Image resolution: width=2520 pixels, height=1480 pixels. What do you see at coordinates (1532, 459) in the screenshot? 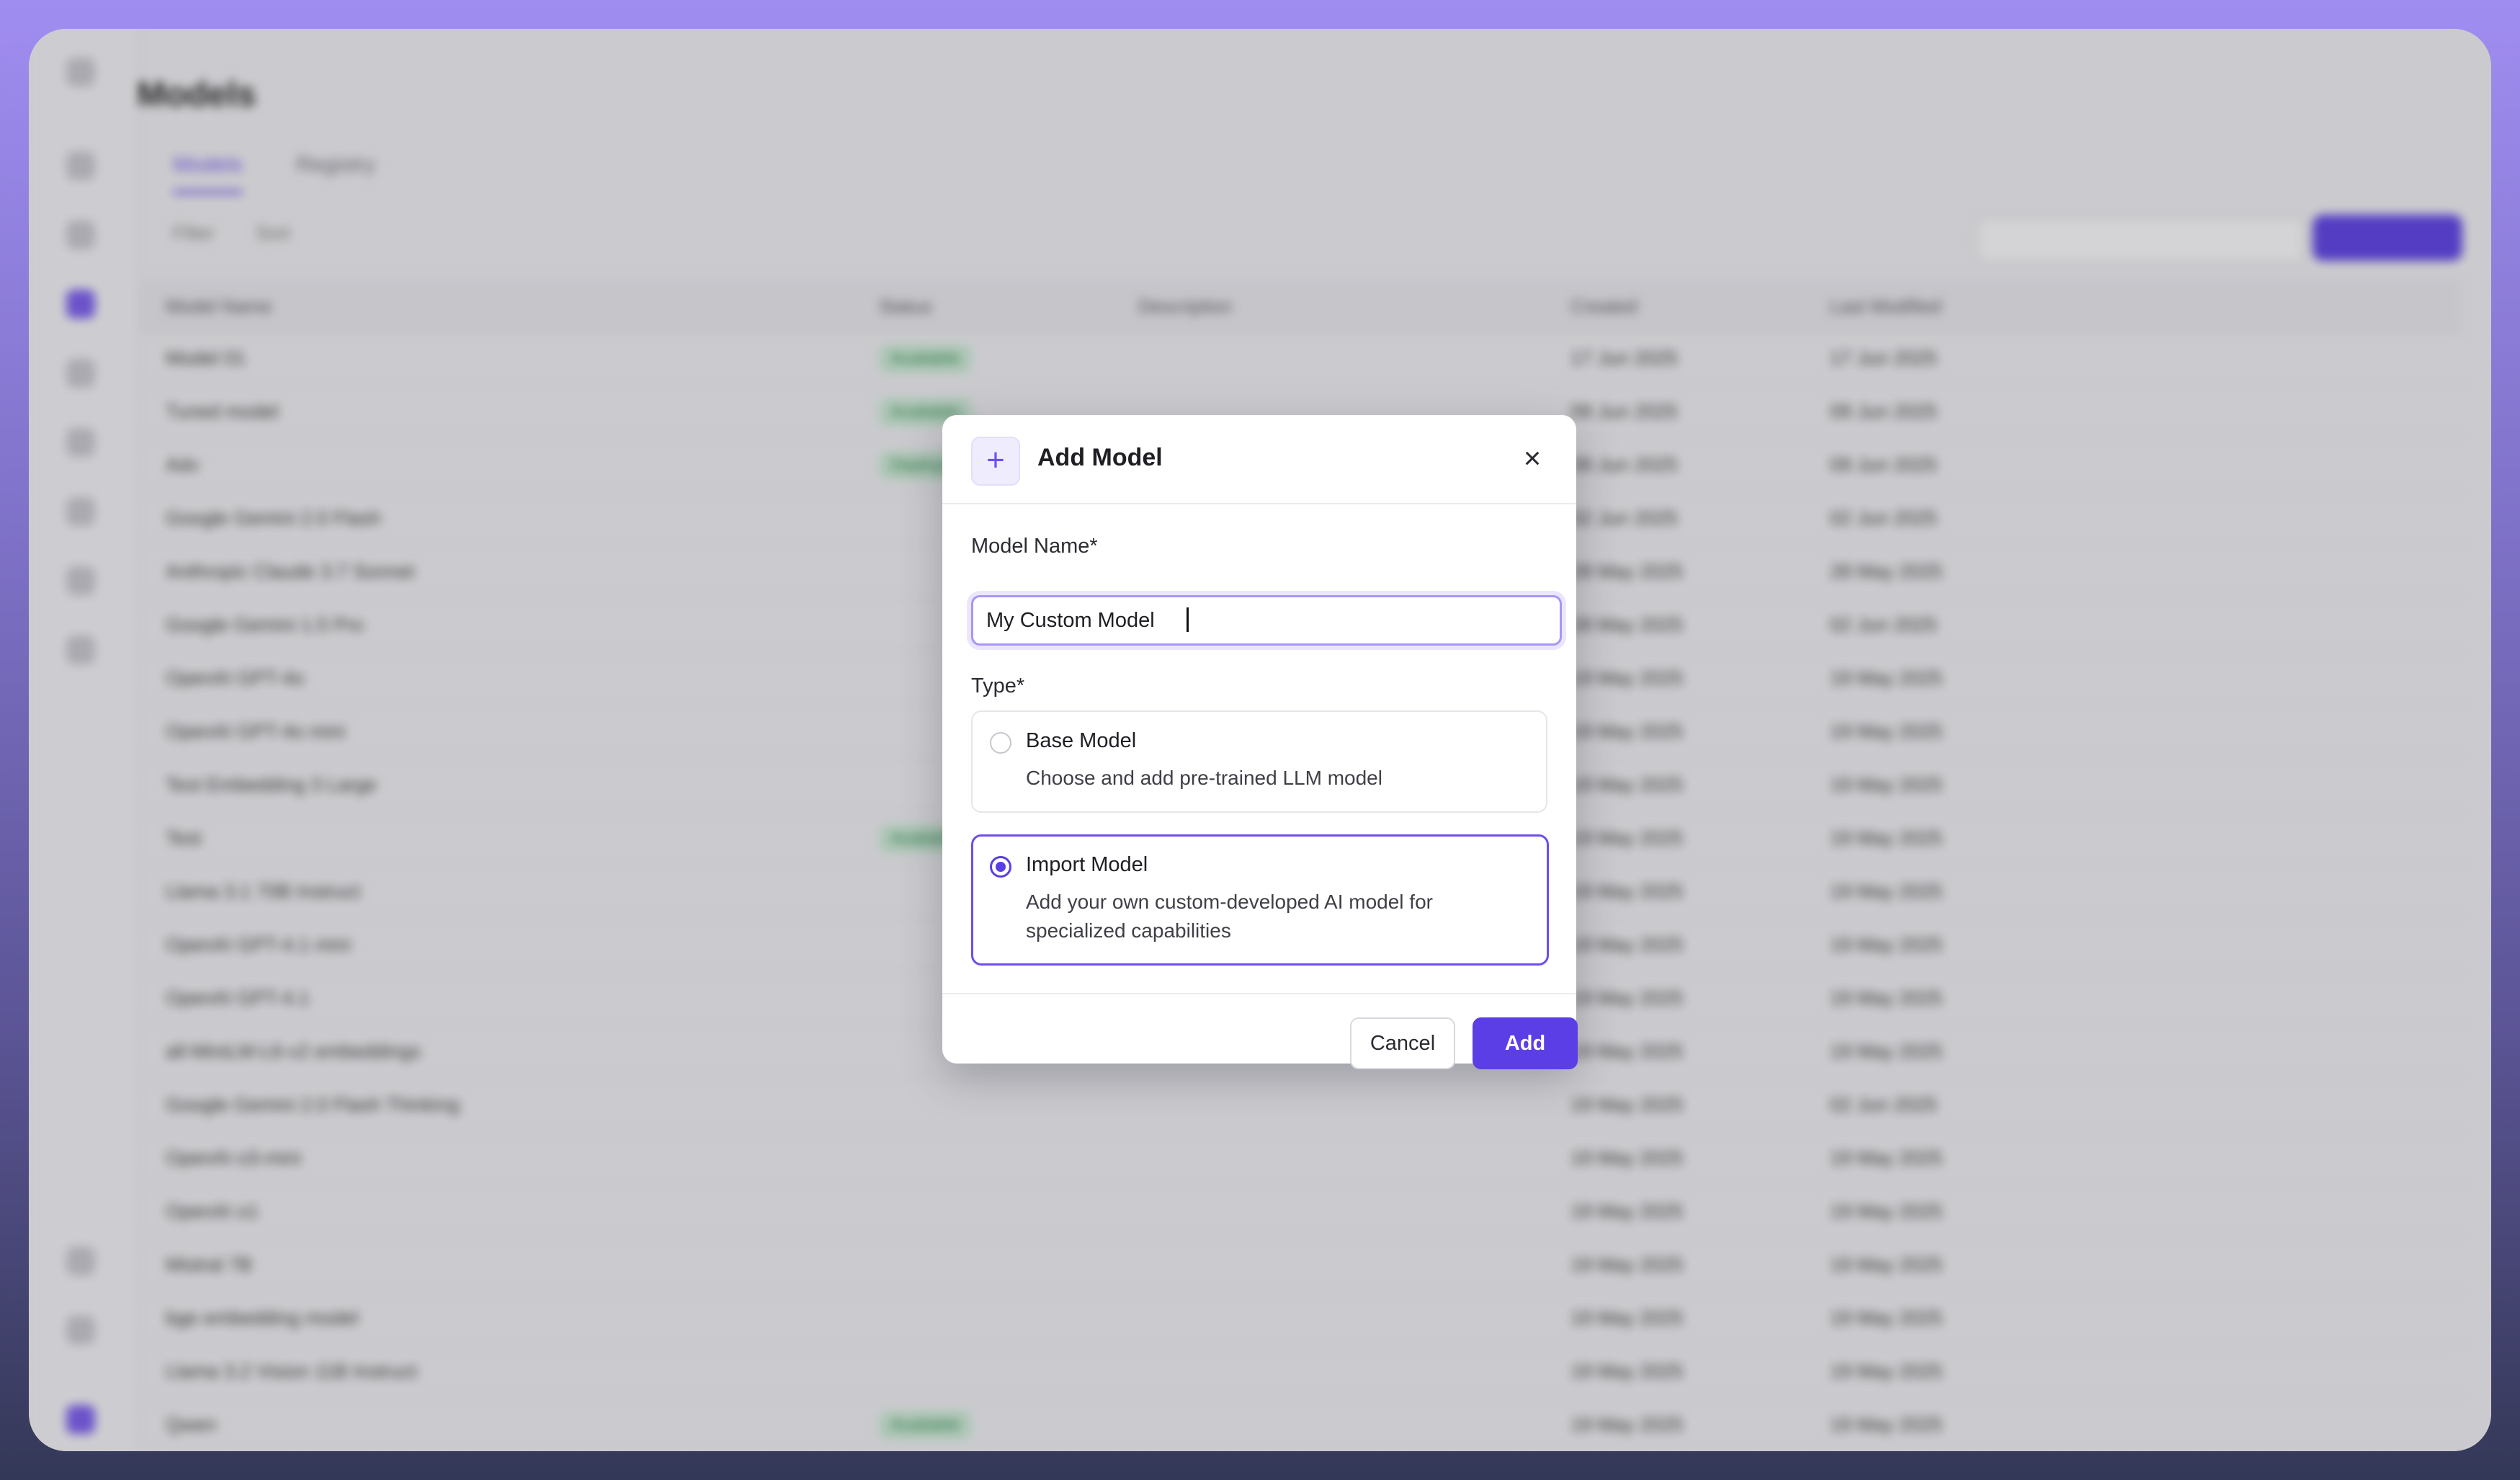
I see `close-icon: ×` at bounding box center [1532, 459].